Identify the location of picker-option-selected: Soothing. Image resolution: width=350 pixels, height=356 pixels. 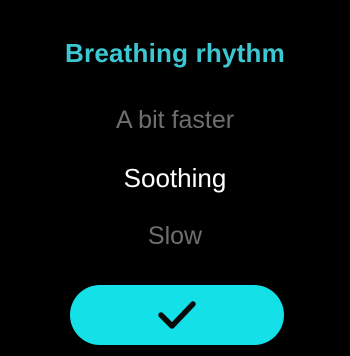
(175, 178).